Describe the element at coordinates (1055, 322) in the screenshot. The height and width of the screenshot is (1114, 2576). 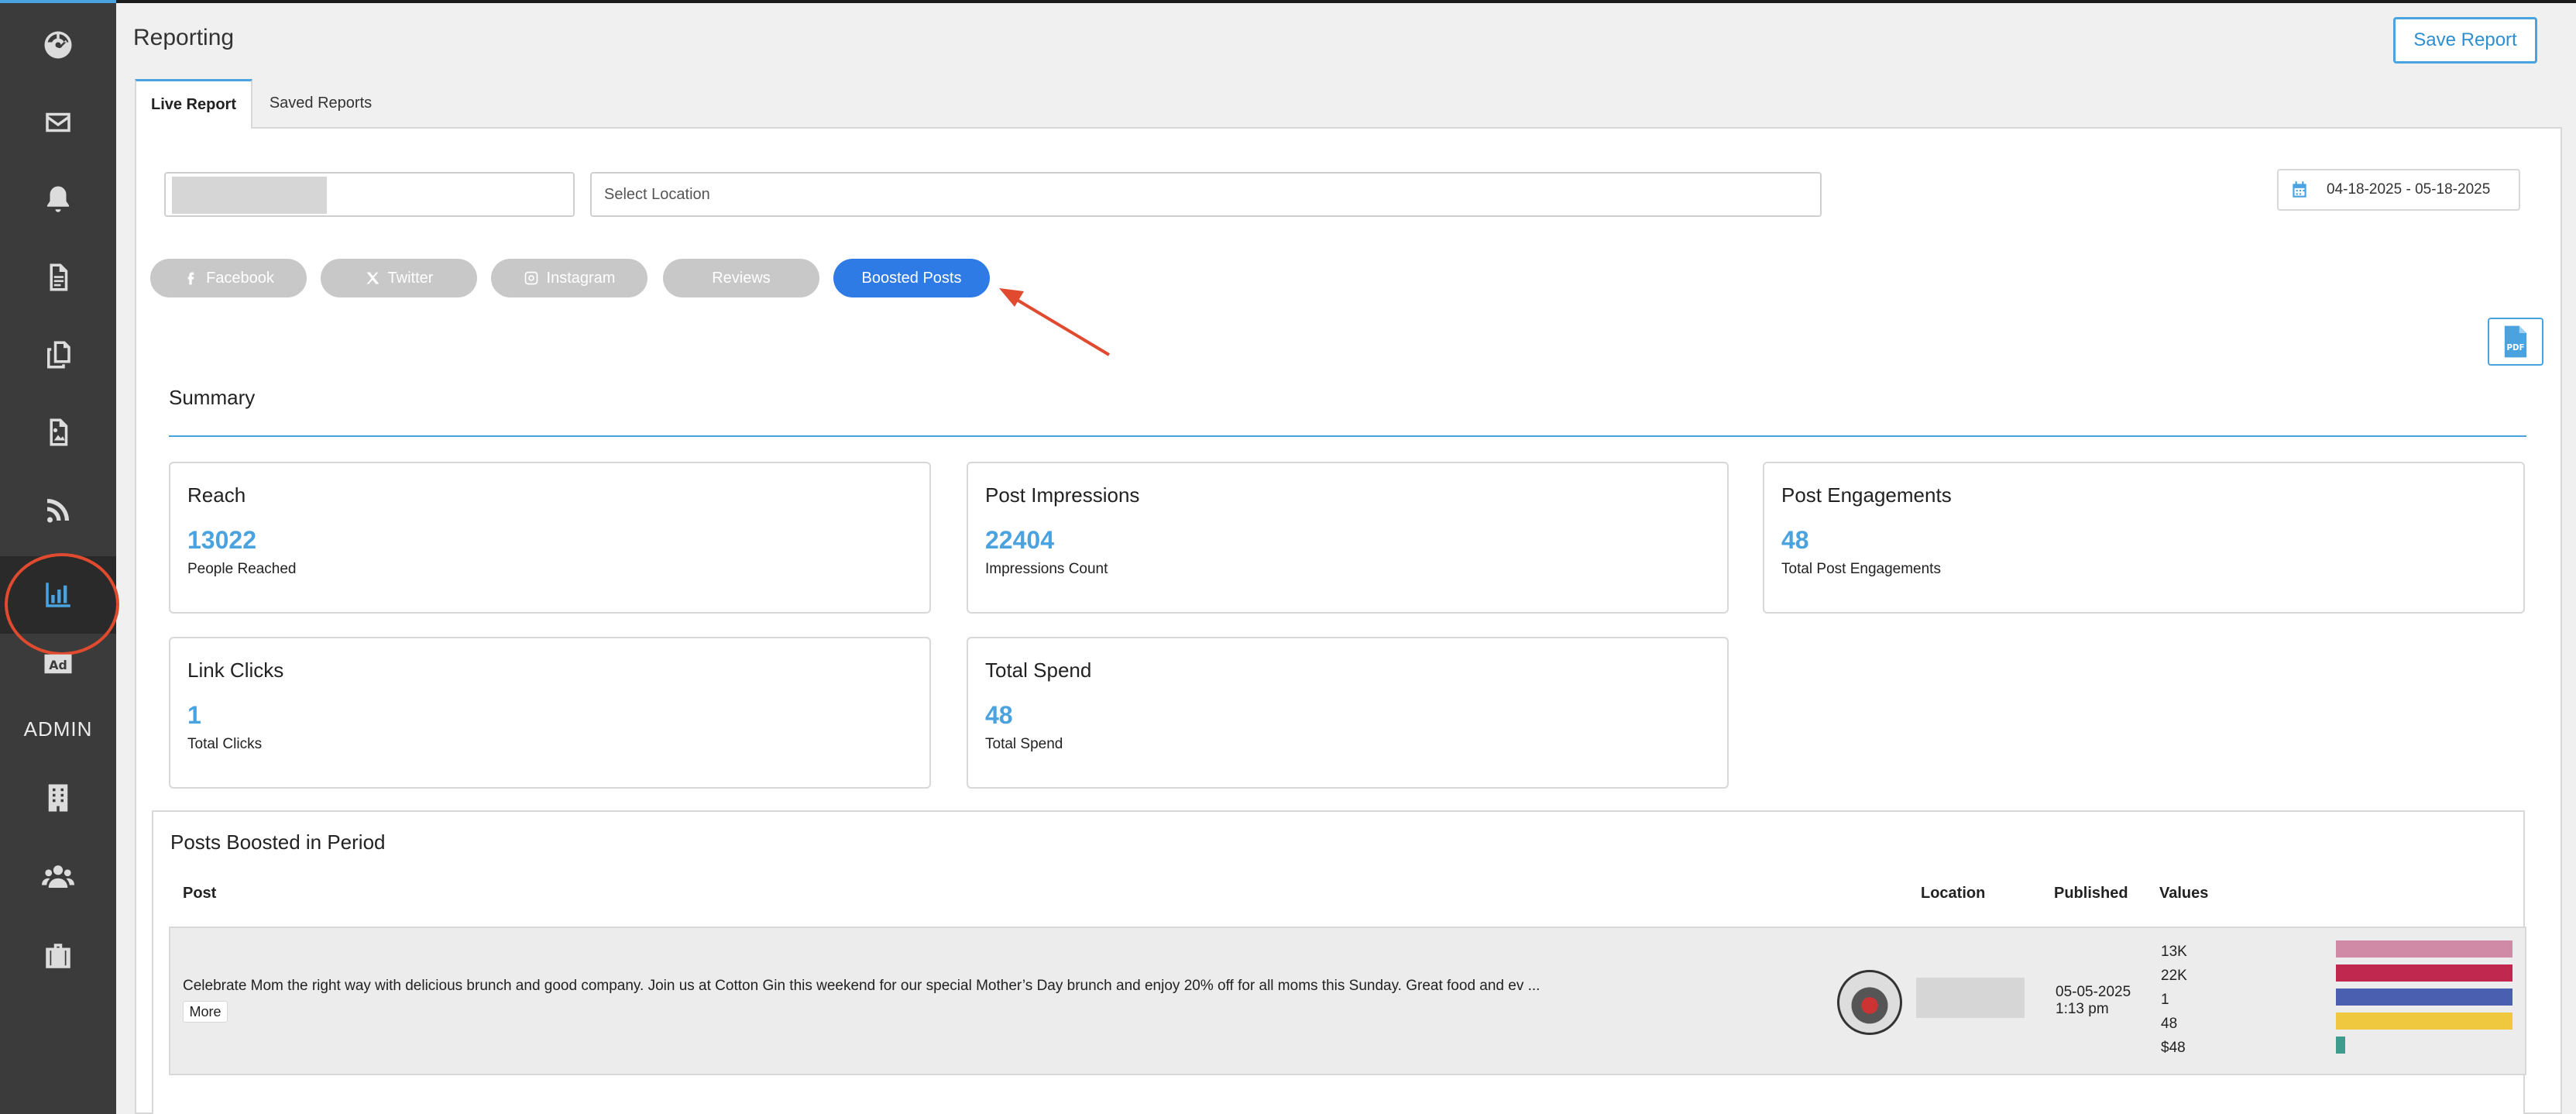
I see `annotation-arrow` at that location.